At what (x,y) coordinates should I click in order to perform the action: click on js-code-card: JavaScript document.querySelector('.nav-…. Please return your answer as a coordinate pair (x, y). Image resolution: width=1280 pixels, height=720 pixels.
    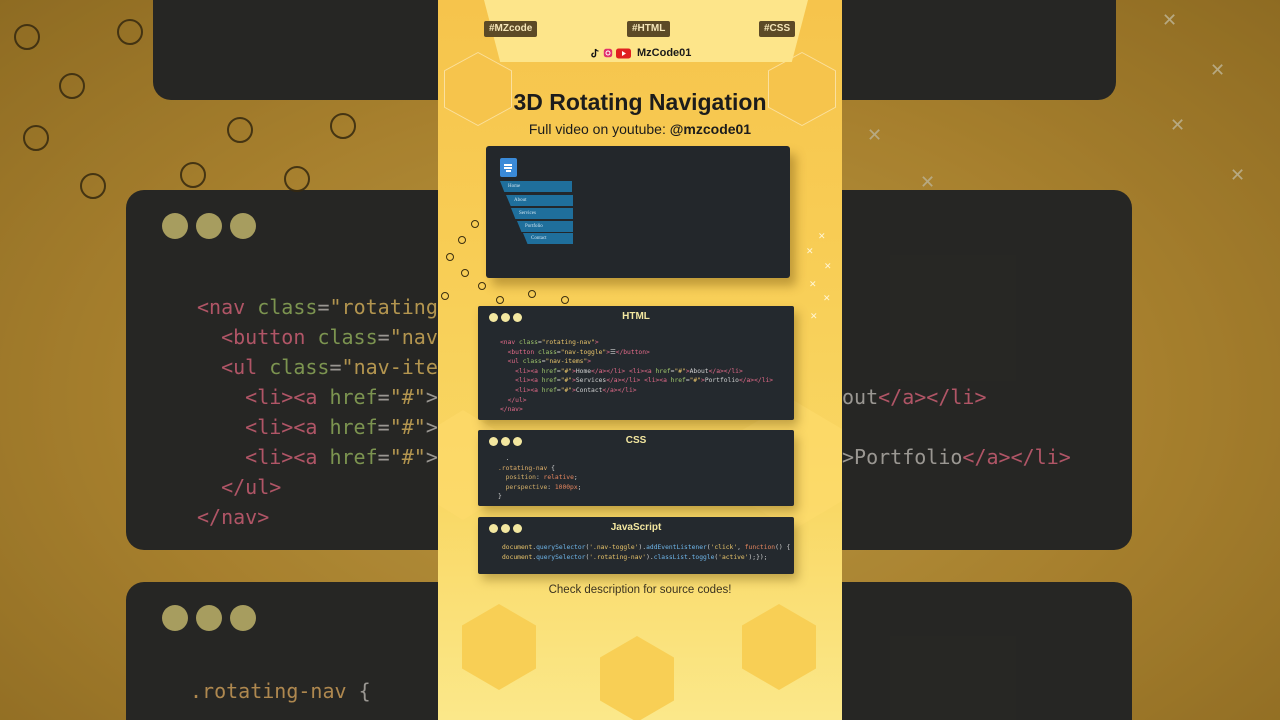
    Looking at the image, I should click on (636, 545).